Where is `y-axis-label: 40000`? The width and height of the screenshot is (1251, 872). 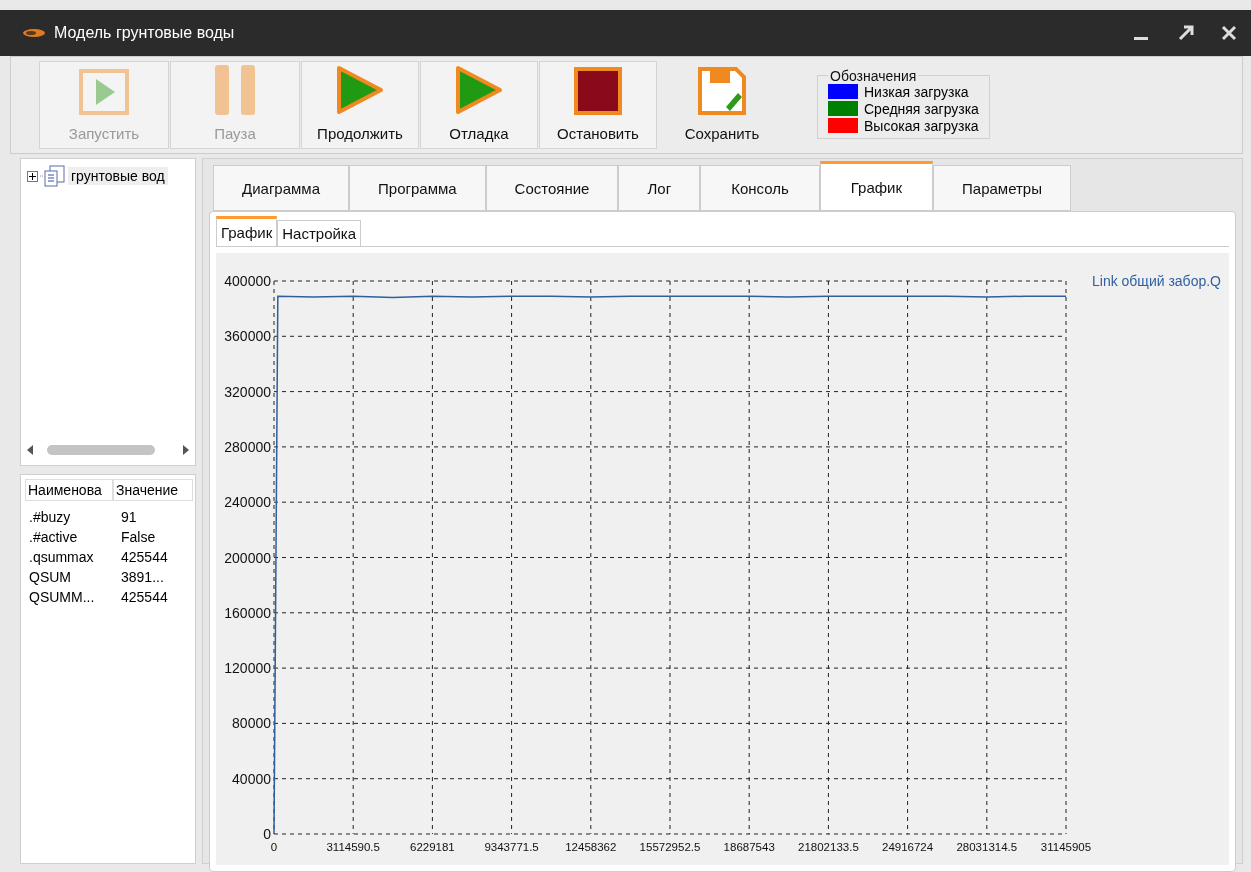
y-axis-label: 40000 is located at coordinates (251, 778).